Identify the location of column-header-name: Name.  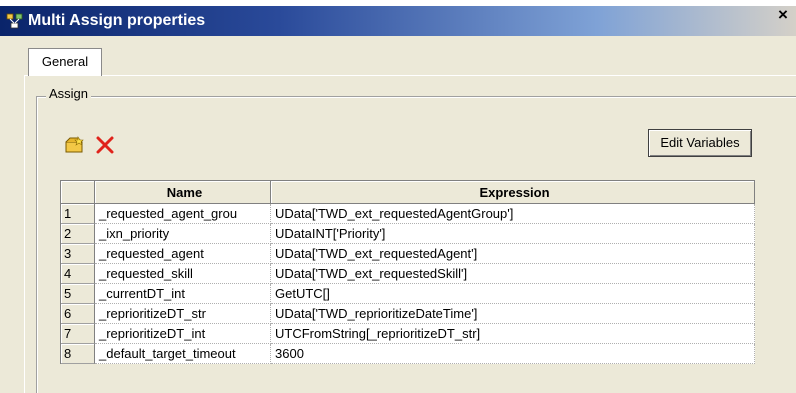
(183, 192).